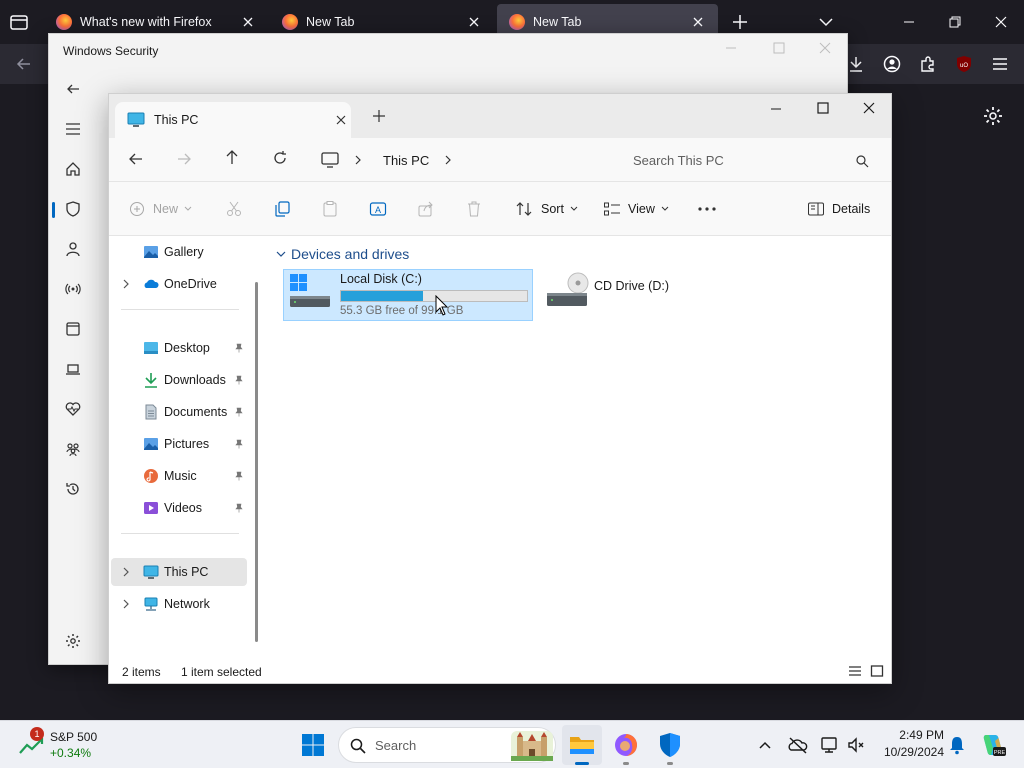 The image size is (1024, 768). What do you see at coordinates (73, 249) in the screenshot?
I see `account-protection-icon` at bounding box center [73, 249].